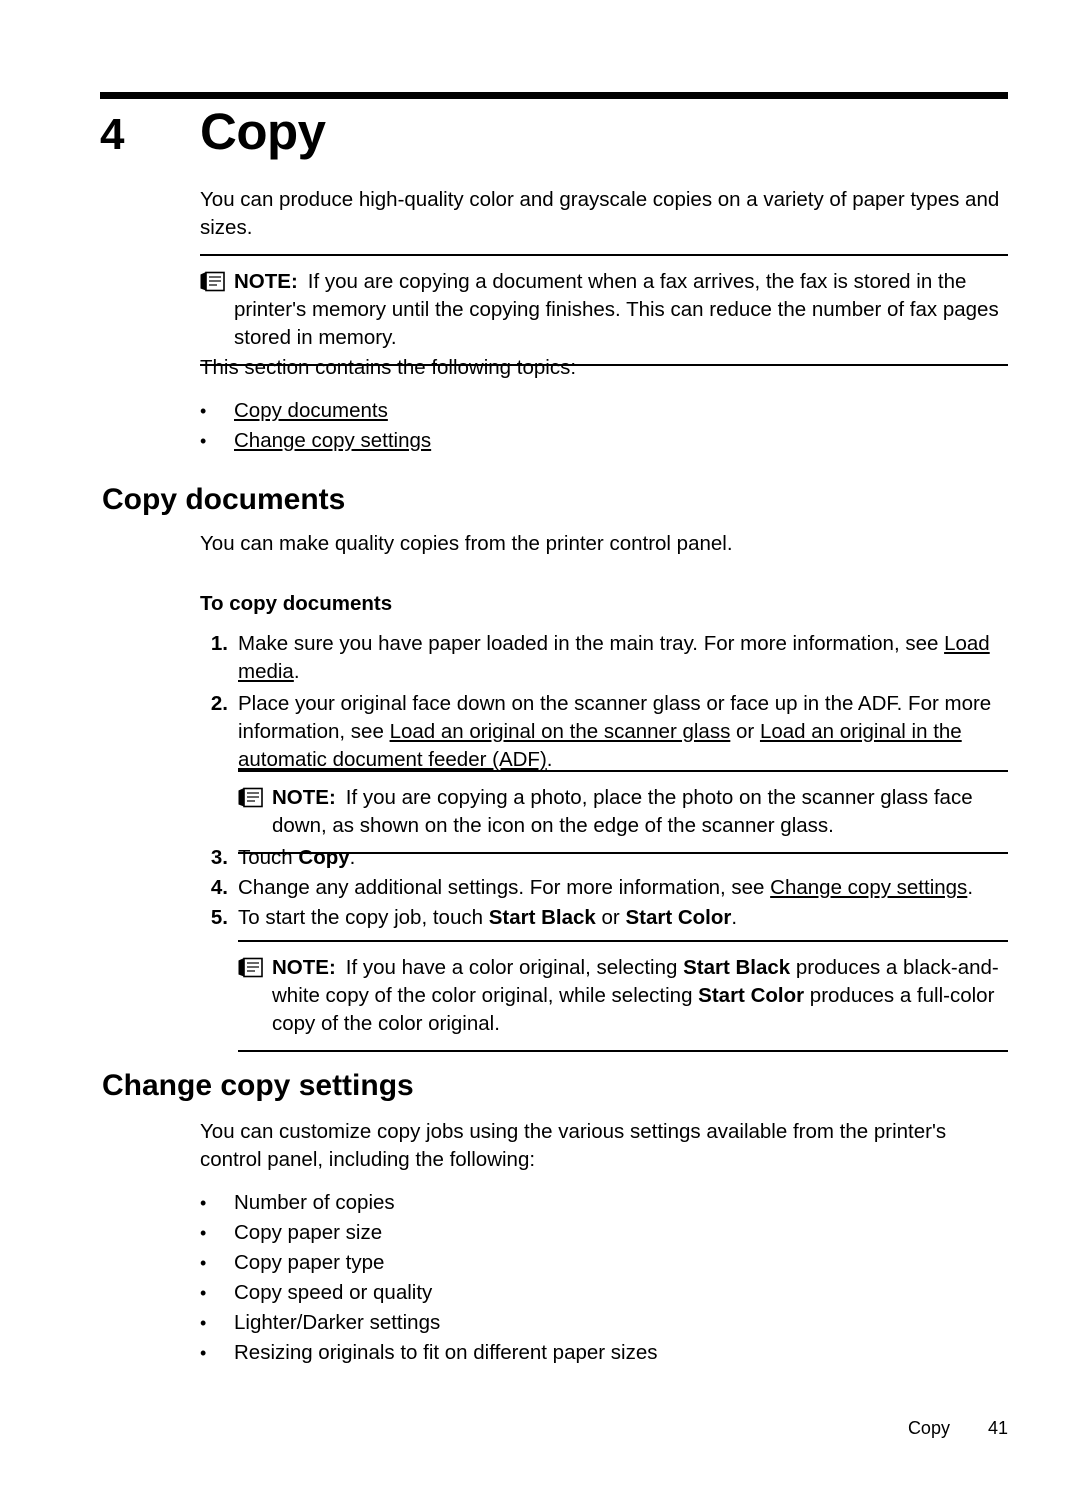 The image size is (1080, 1495). I want to click on topic-link-change-copy-settings: Change copy settings, so click(332, 440).